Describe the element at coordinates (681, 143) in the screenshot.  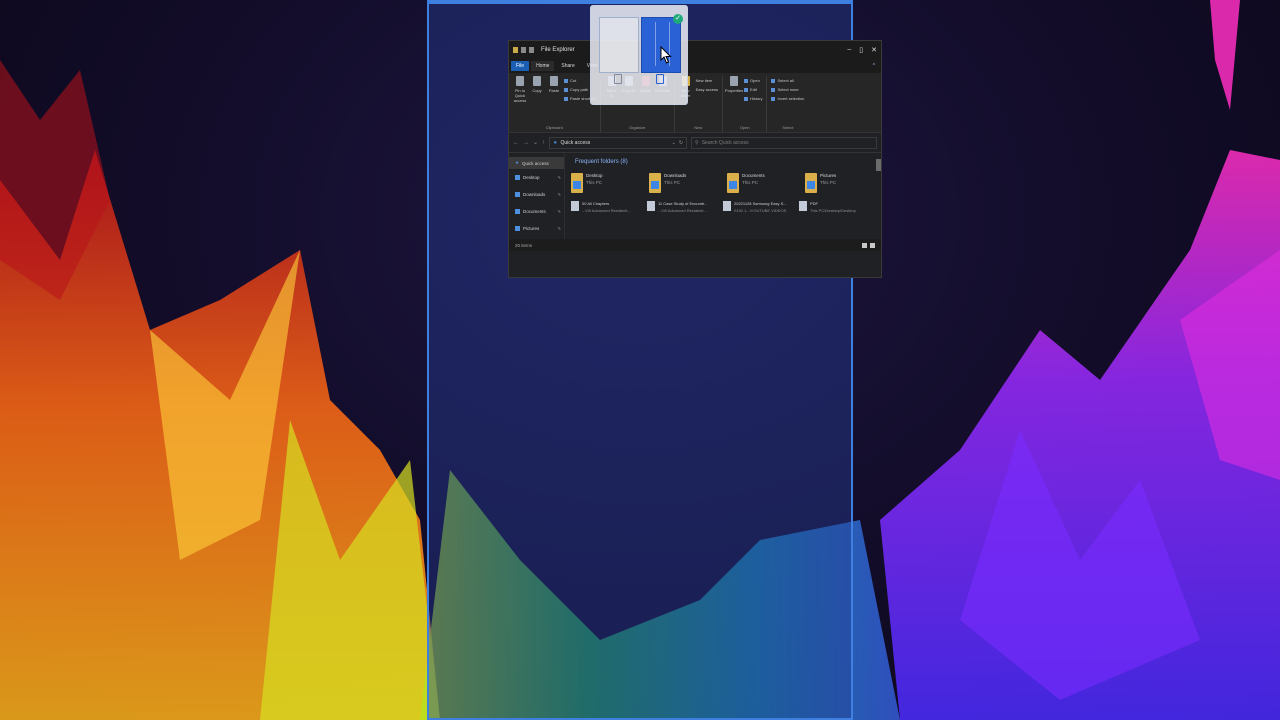
I see `refresh-icon: ↻` at that location.